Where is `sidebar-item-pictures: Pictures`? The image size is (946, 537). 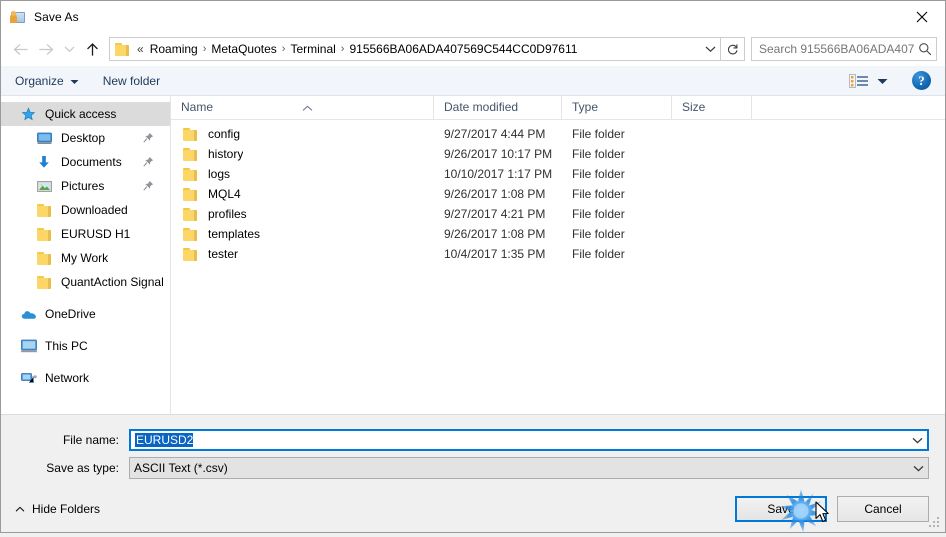 sidebar-item-pictures: Pictures is located at coordinates (85, 186).